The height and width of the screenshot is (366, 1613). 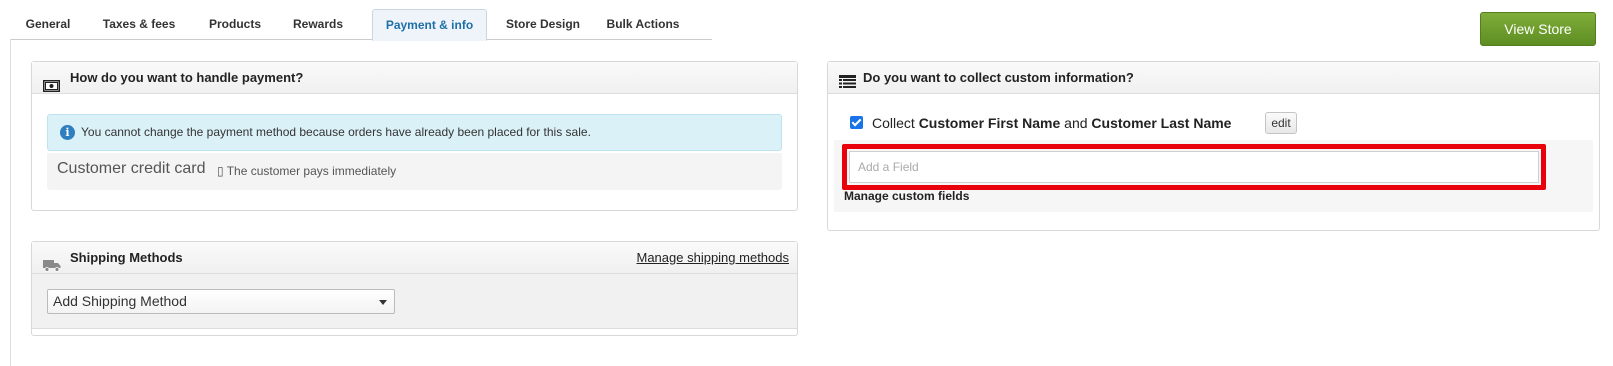 I want to click on tab-payment-info: Payment & info, so click(x=429, y=25).